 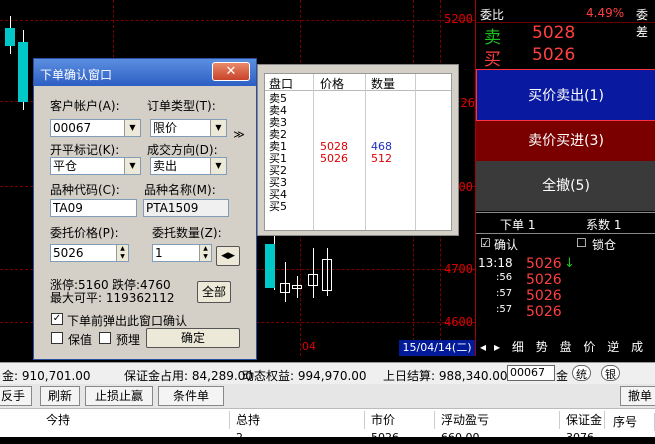 What do you see at coordinates (562, 376) in the screenshot?
I see `gold-label: 金` at bounding box center [562, 376].